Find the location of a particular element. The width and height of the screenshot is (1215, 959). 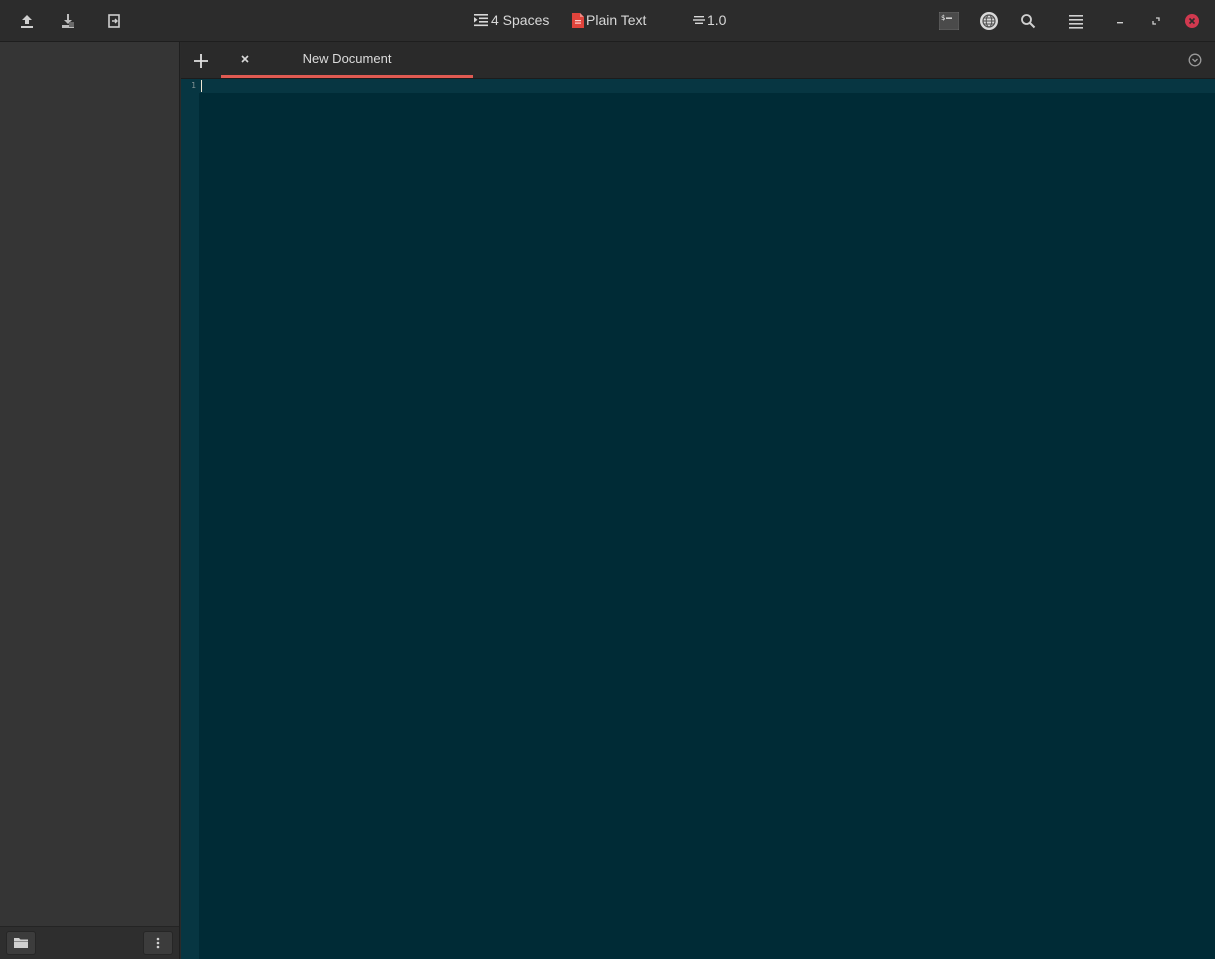

file-icon is located at coordinates (578, 20).